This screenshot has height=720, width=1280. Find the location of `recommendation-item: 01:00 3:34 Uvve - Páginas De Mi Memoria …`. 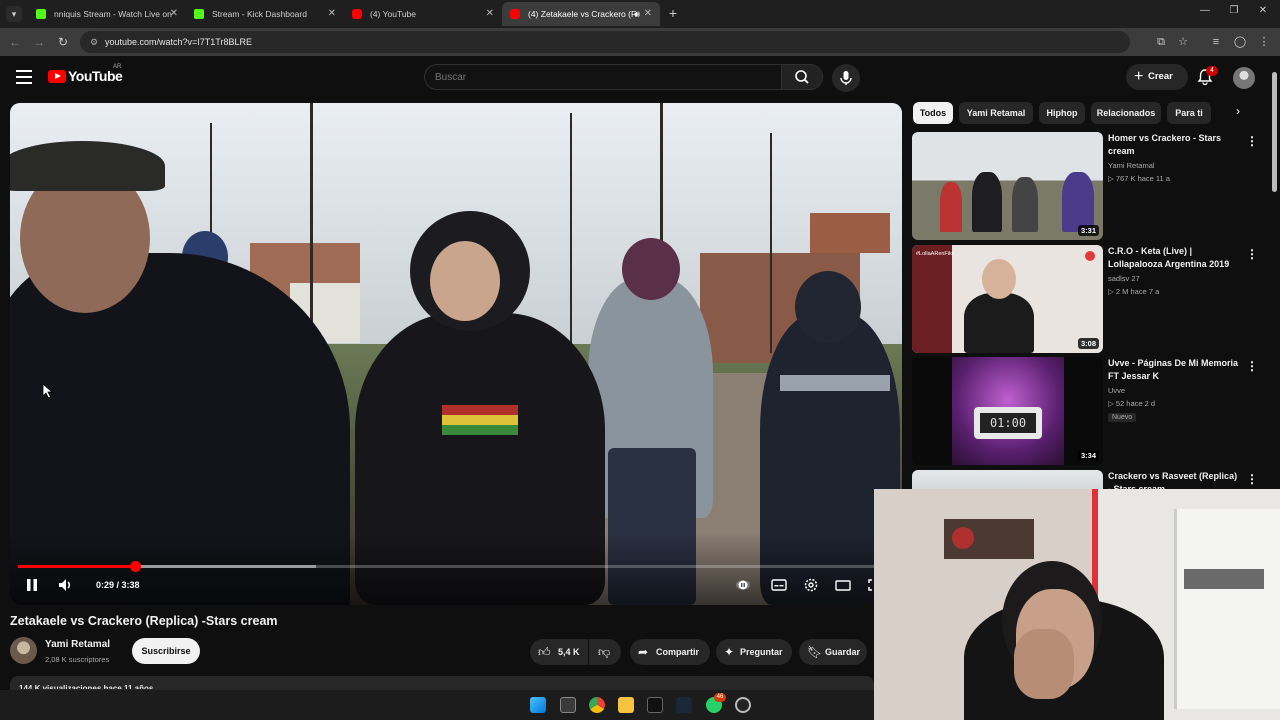

recommendation-item: 01:00 3:34 Uvve - Páginas De Mi Memoria … is located at coordinates (1087, 411).